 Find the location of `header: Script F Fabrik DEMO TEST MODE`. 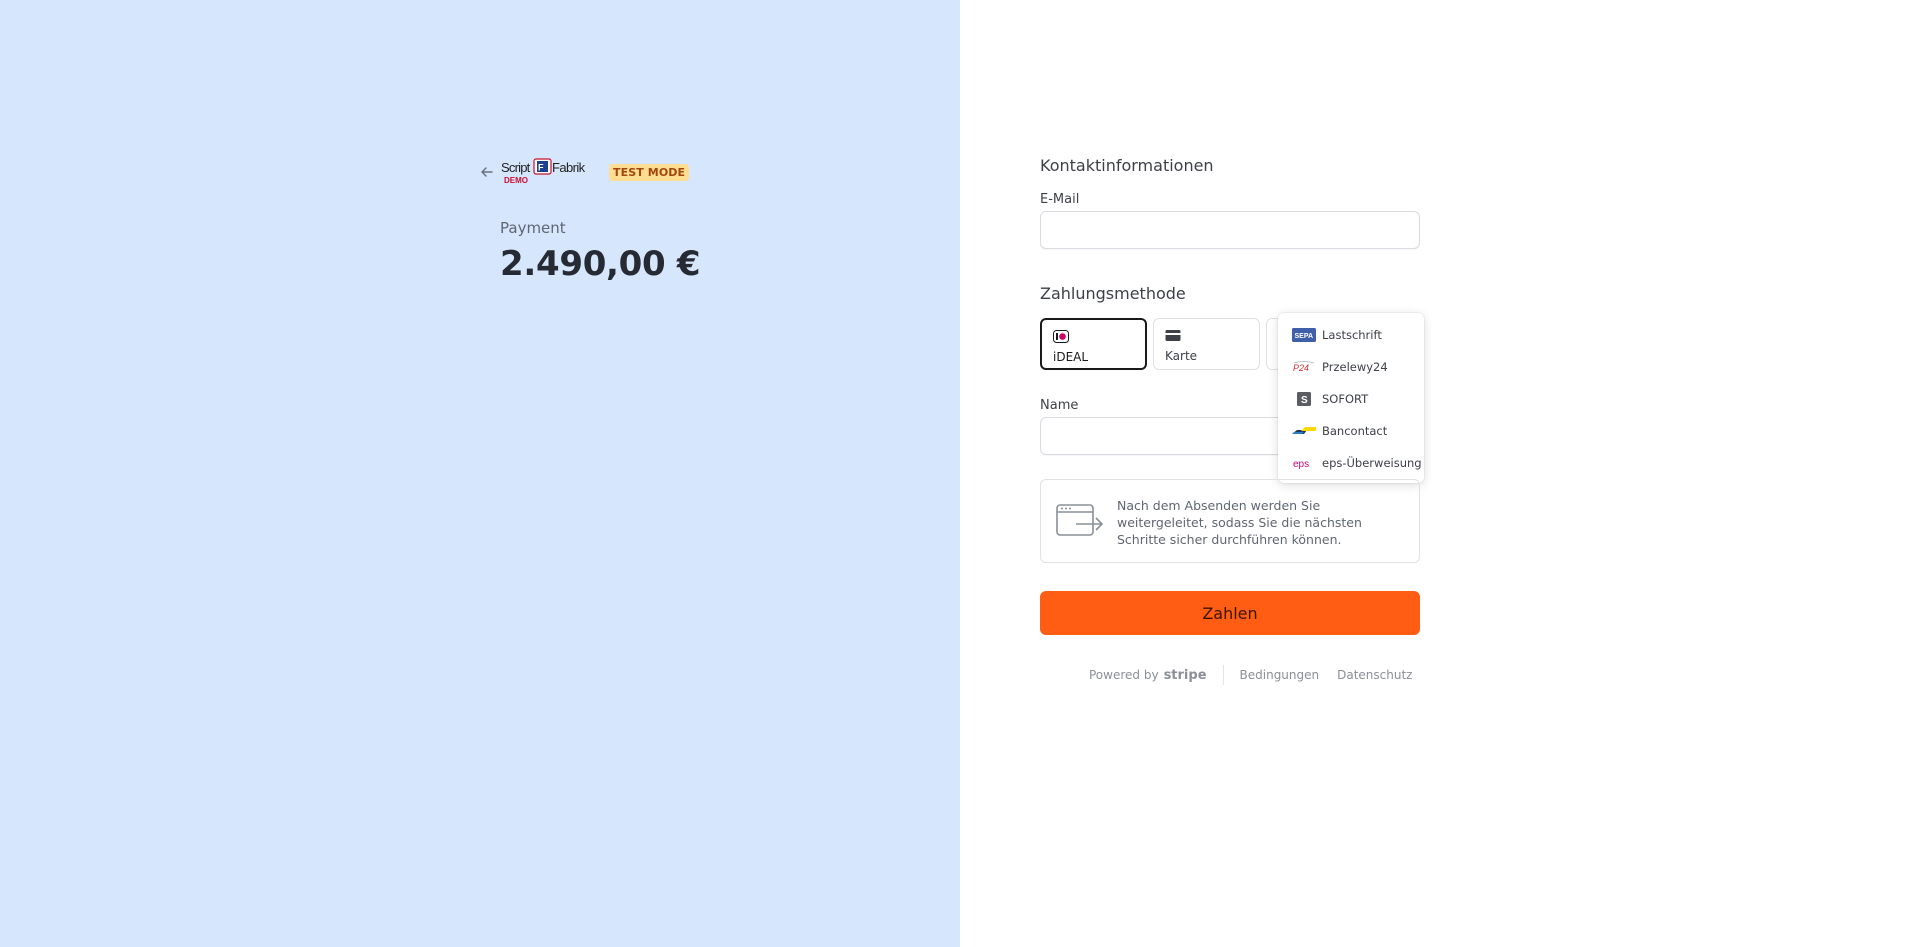

header: Script F Fabrik DEMO TEST MODE is located at coordinates (584, 172).